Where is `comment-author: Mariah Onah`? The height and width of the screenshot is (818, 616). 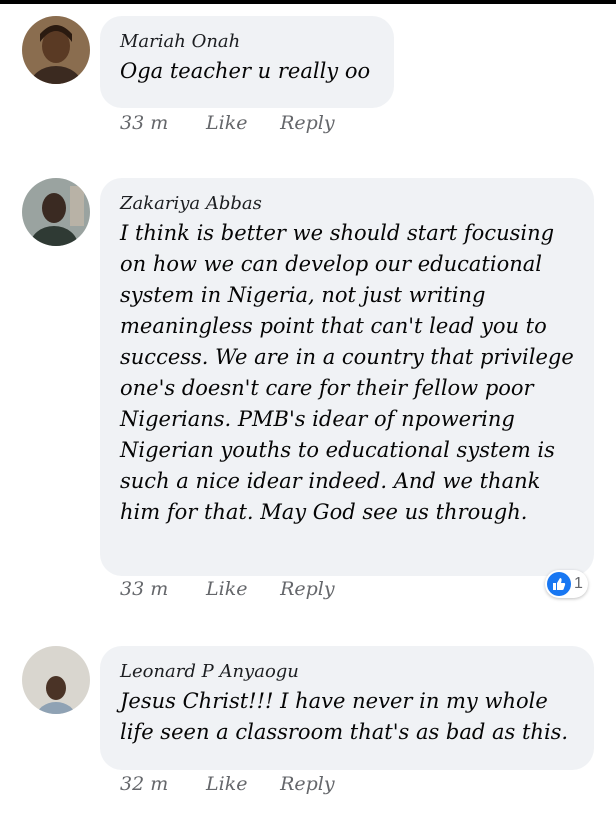
comment-author: Mariah Onah is located at coordinates (247, 42).